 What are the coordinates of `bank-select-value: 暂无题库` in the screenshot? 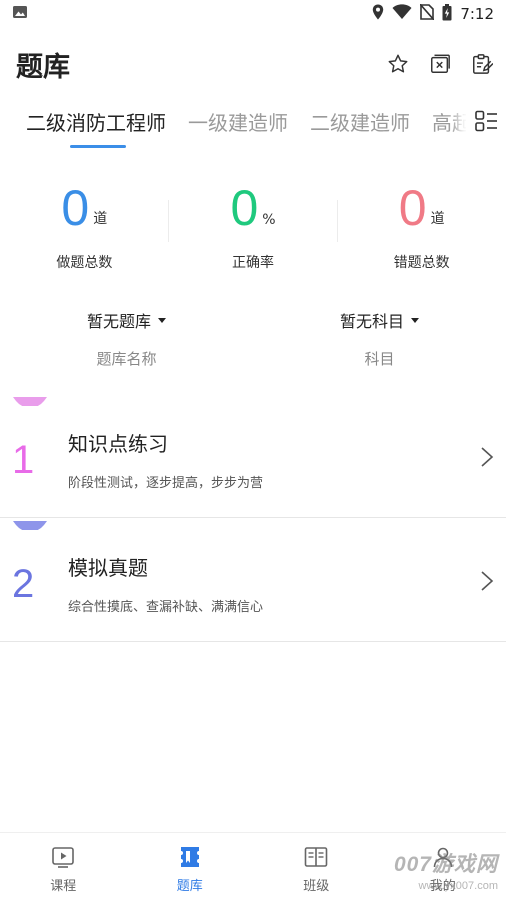 It's located at (118, 321).